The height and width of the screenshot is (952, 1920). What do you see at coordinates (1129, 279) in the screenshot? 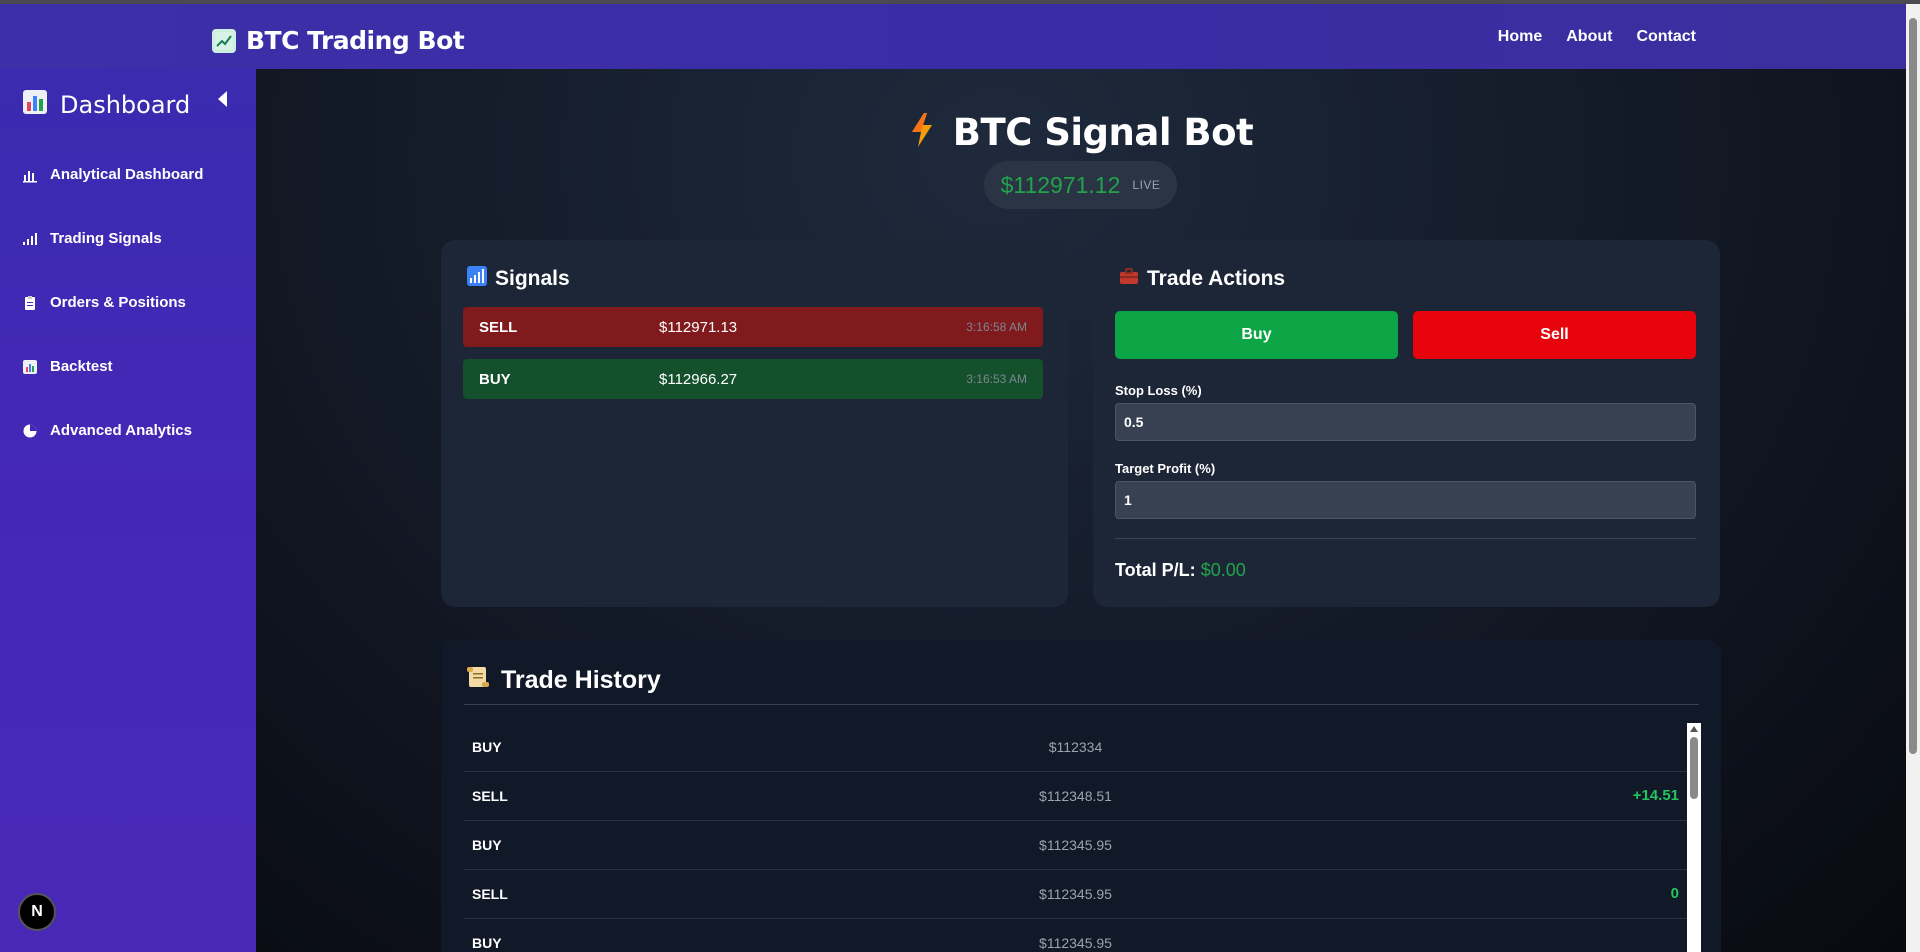
I see `briefcase-icon` at bounding box center [1129, 279].